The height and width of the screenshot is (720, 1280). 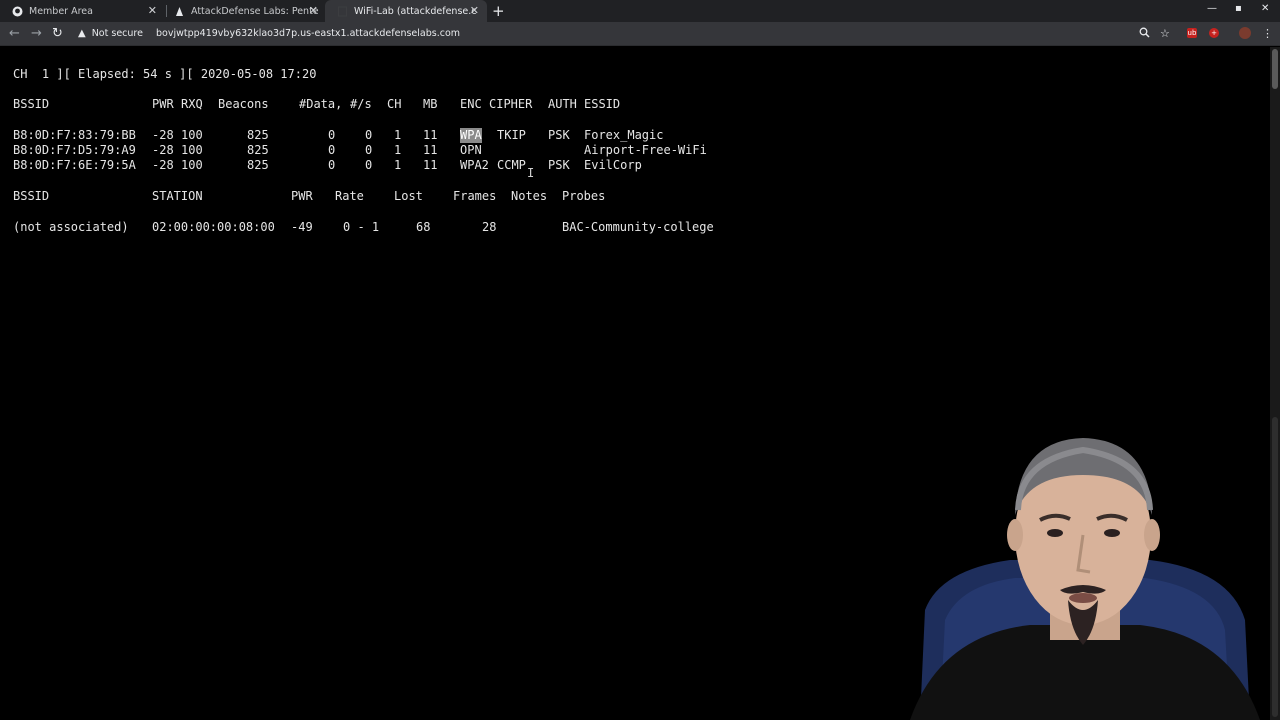 I want to click on text-cursor-icon: I, so click(x=531, y=173).